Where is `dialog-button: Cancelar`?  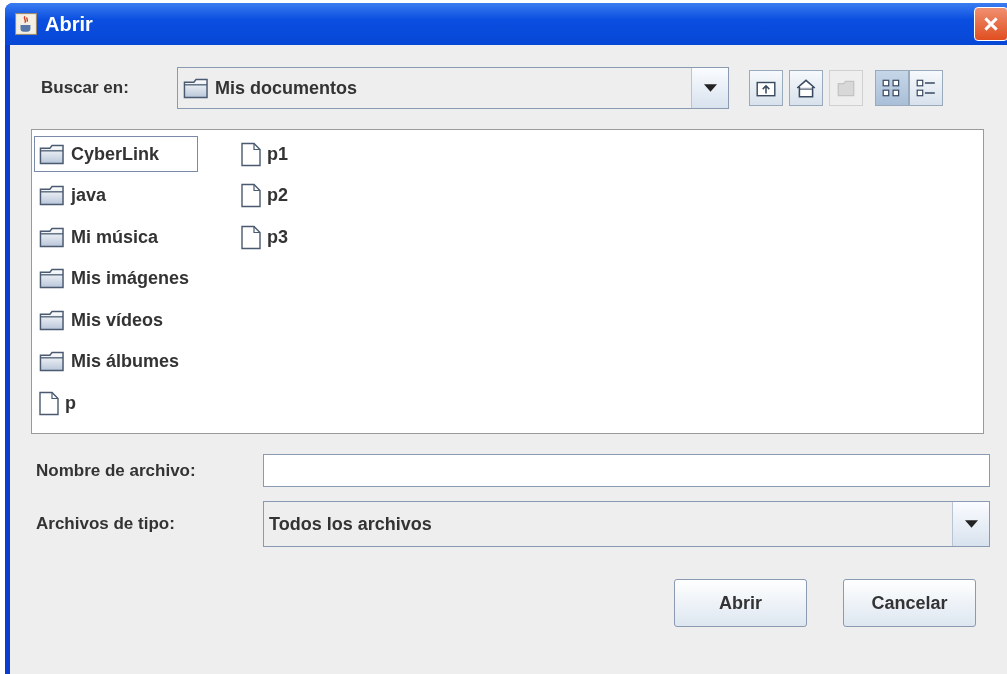 dialog-button: Cancelar is located at coordinates (909, 603).